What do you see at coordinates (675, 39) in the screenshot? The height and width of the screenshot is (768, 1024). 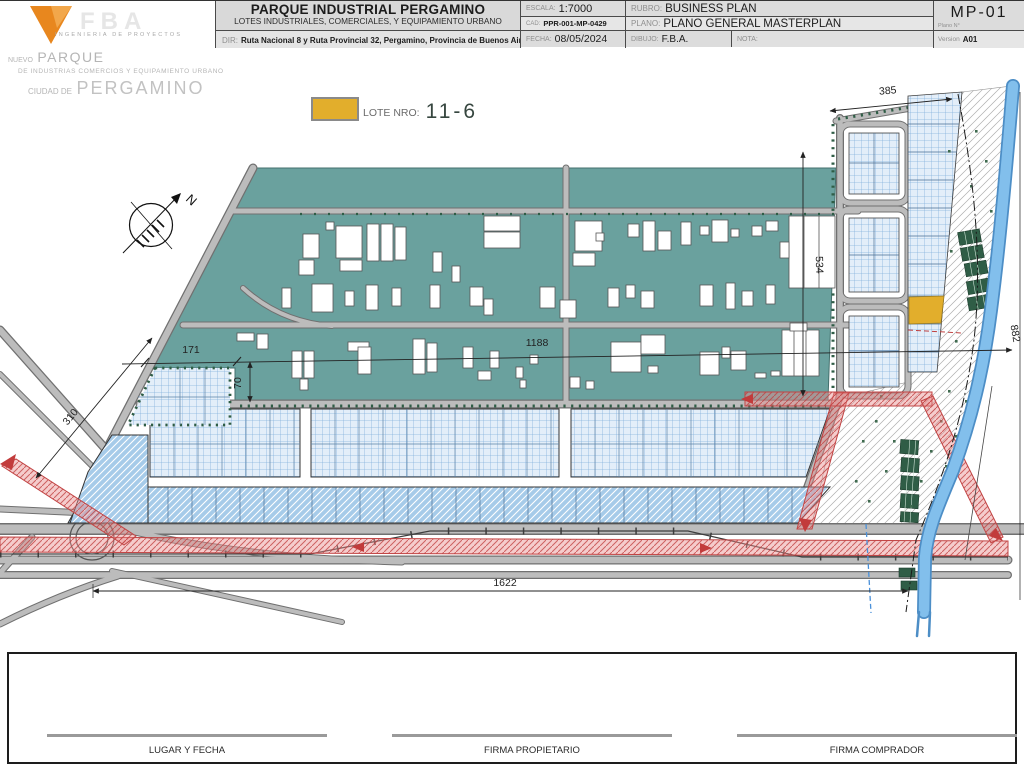 I see `dibujo-value: F.B.A.` at bounding box center [675, 39].